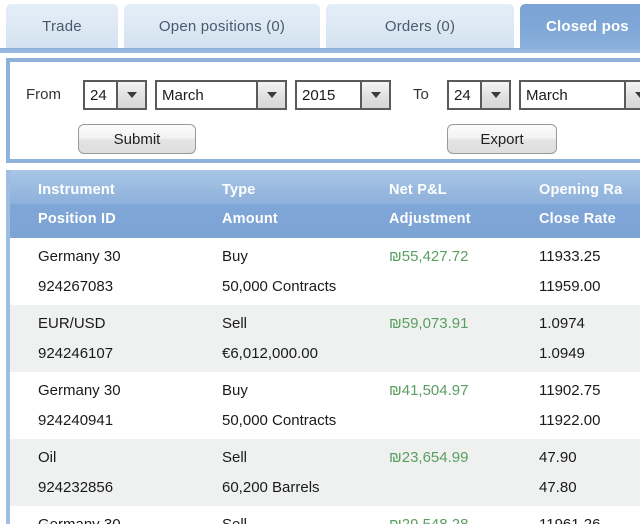  Describe the element at coordinates (429, 390) in the screenshot. I see `cell-net-pl: ₪41,504.97` at that location.